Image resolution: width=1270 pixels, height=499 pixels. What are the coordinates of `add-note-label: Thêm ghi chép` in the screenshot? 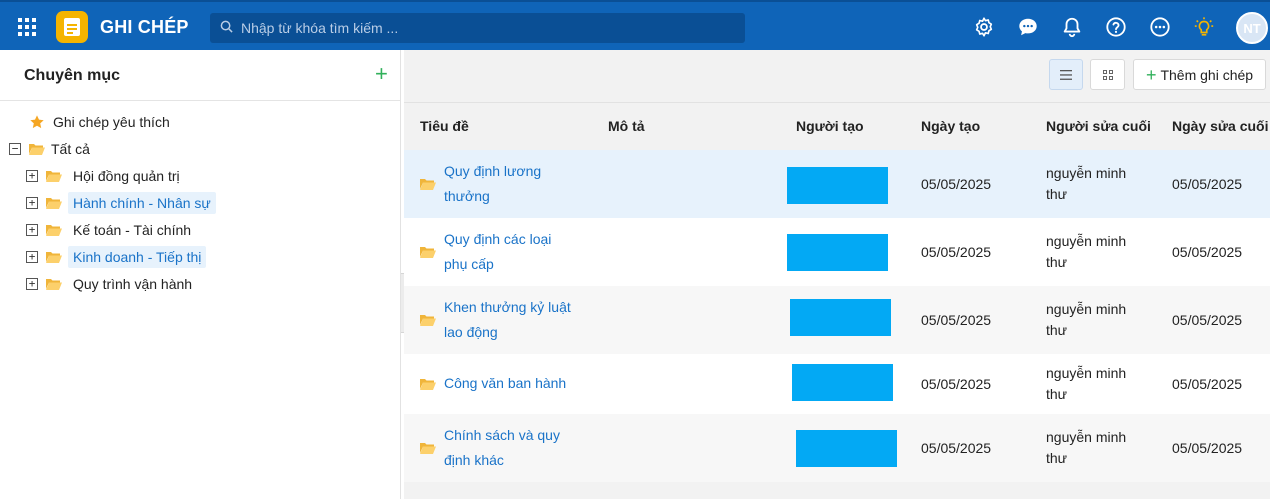 It's located at (1207, 74).